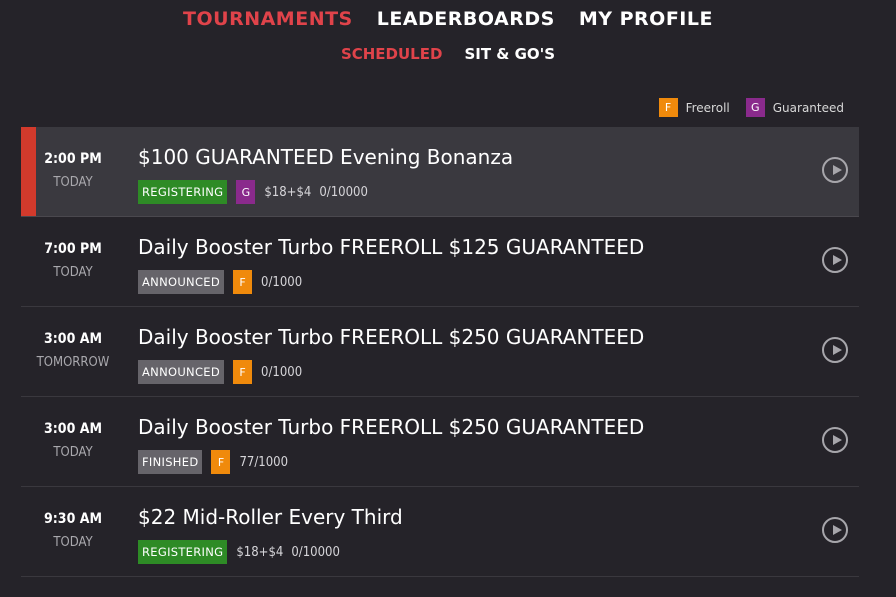 This screenshot has height=597, width=896. Describe the element at coordinates (73, 362) in the screenshot. I see `start-day: TOMORROW` at that location.